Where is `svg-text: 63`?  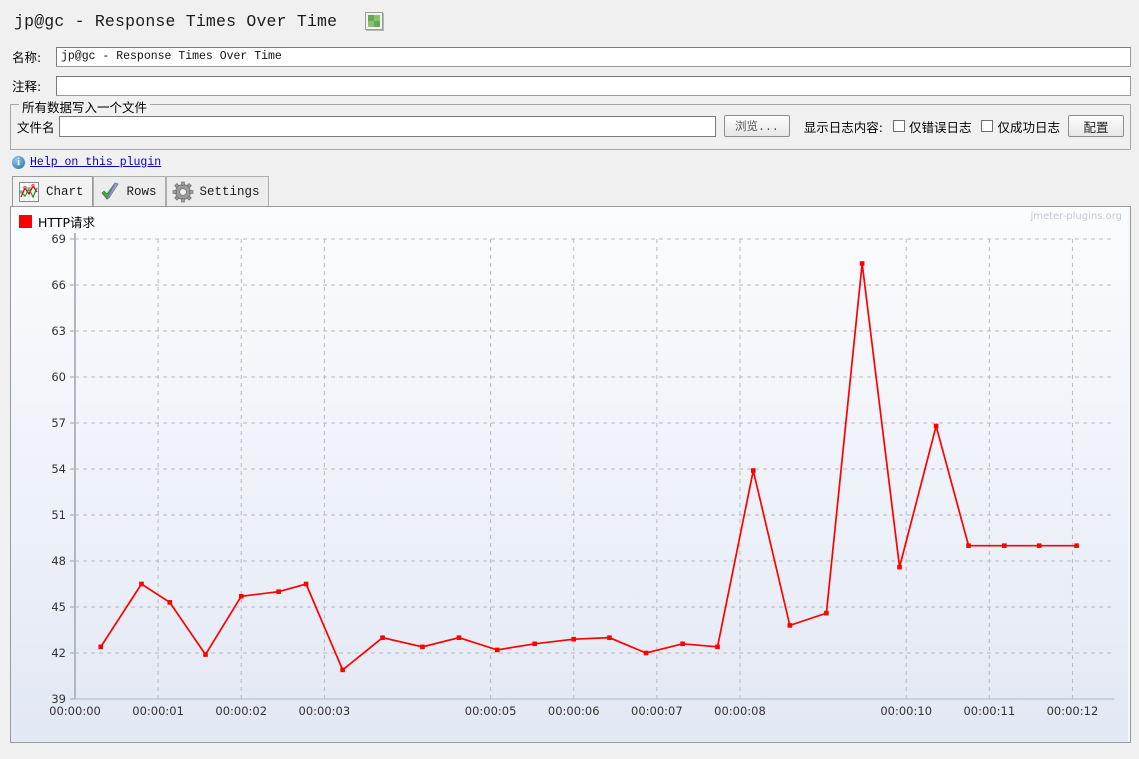
svg-text: 63 is located at coordinates (58, 331).